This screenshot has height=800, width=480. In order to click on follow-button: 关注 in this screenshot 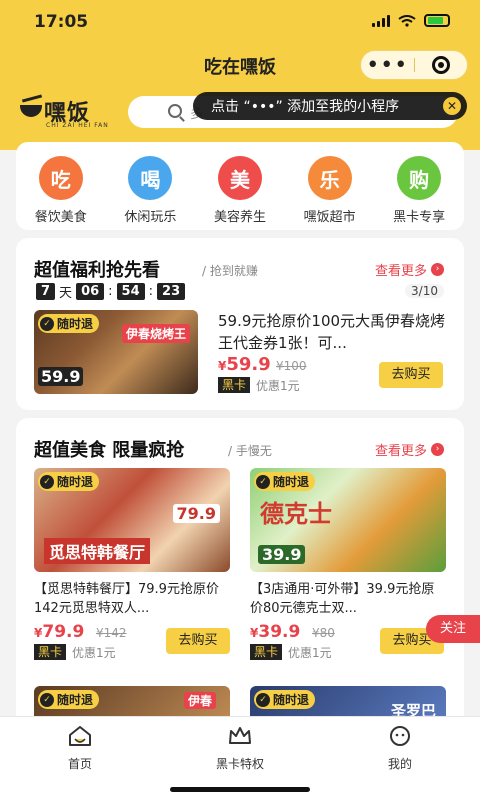, I will do `click(453, 629)`.